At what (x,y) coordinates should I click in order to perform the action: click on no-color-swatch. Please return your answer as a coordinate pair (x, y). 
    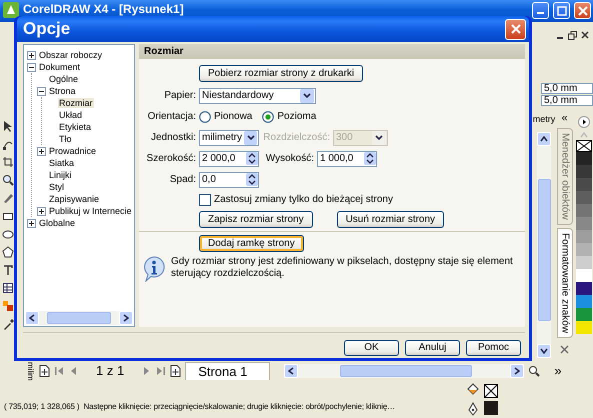
    Looking at the image, I should click on (584, 146).